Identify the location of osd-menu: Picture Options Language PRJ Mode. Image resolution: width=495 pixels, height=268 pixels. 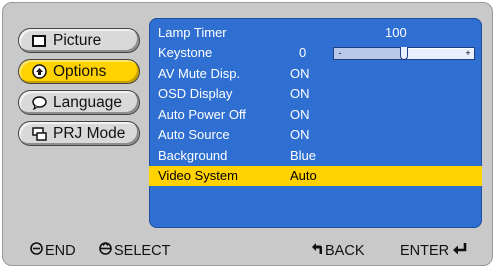
(81, 90).